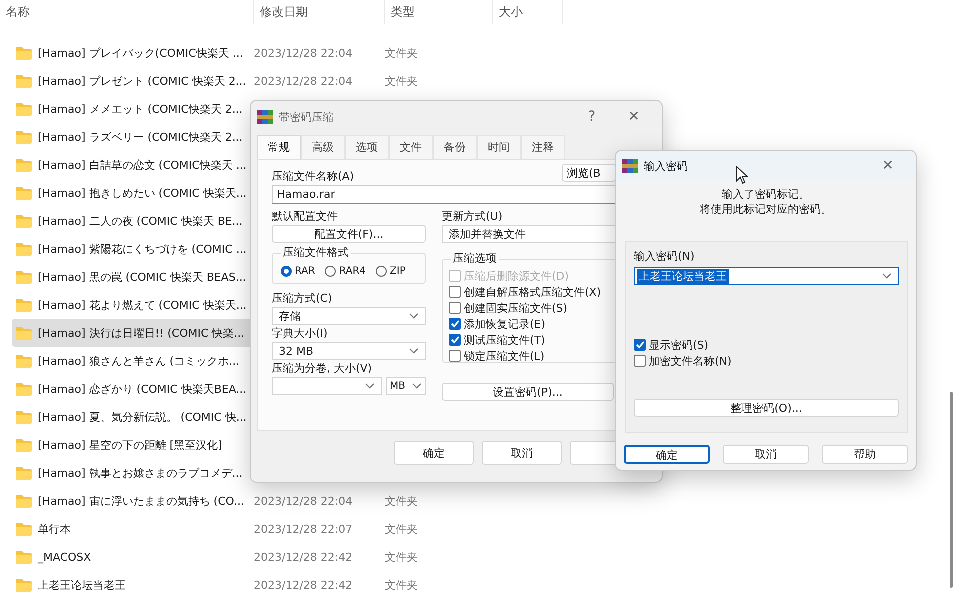 This screenshot has height=603, width=960. Describe the element at coordinates (302, 299) in the screenshot. I see `field-label: 压缩方式(C)` at that location.